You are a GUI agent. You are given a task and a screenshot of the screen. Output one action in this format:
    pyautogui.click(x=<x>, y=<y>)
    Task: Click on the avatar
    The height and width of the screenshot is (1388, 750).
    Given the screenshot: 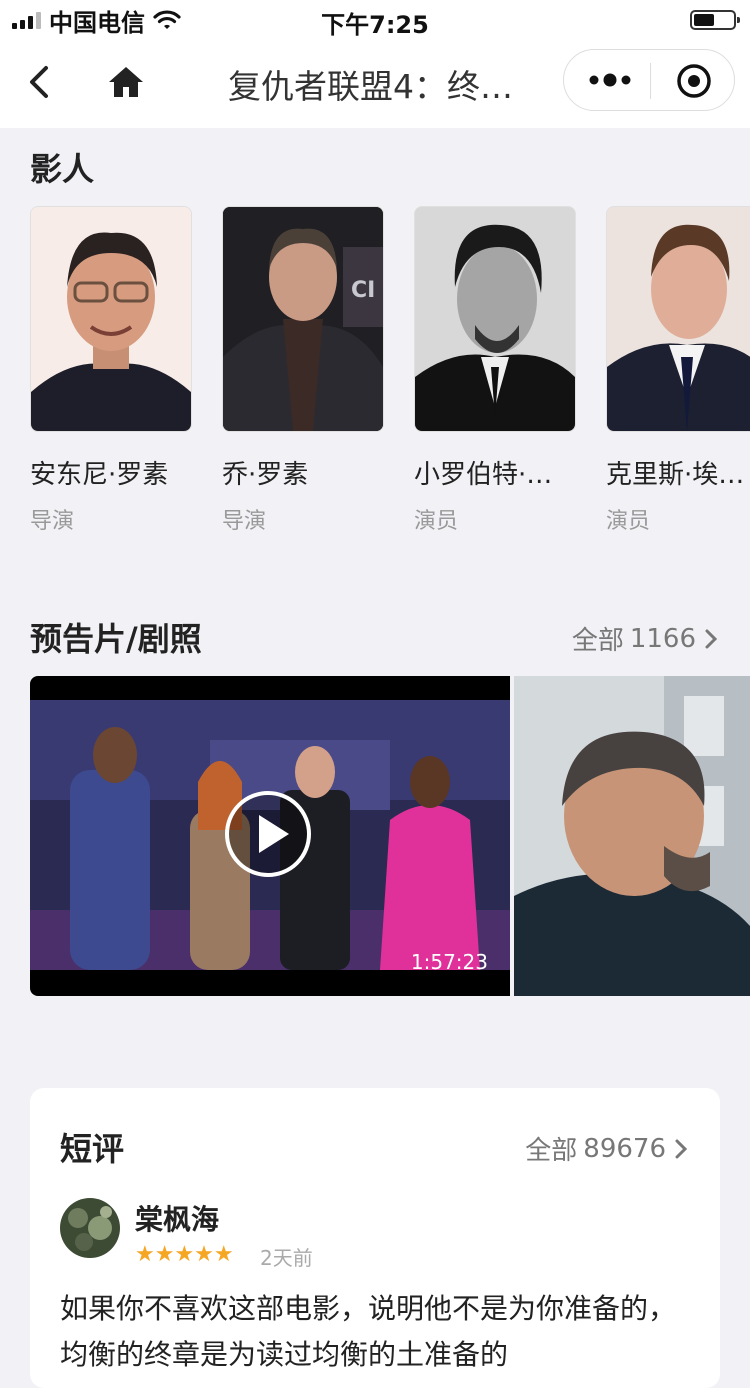 What is the action you would take?
    pyautogui.click(x=90, y=1228)
    